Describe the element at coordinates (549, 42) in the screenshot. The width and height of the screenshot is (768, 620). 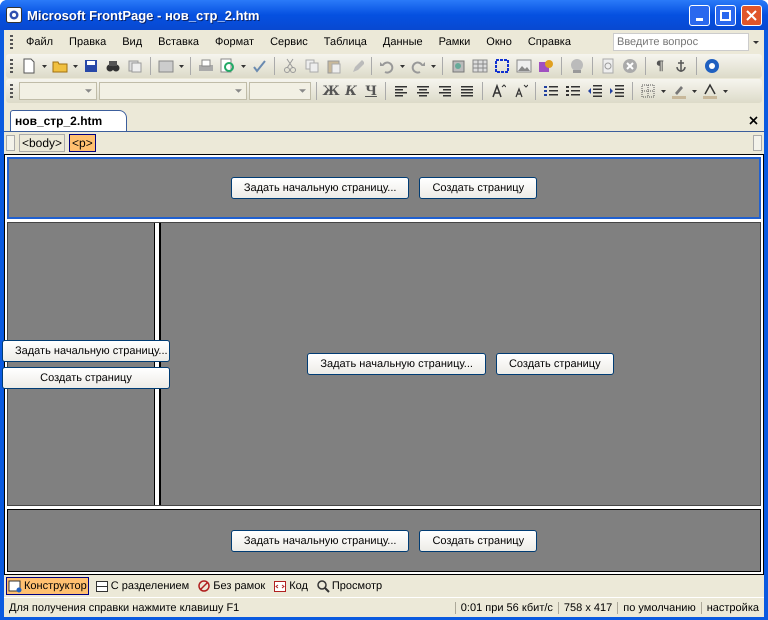
I see `menu-item: Справка` at that location.